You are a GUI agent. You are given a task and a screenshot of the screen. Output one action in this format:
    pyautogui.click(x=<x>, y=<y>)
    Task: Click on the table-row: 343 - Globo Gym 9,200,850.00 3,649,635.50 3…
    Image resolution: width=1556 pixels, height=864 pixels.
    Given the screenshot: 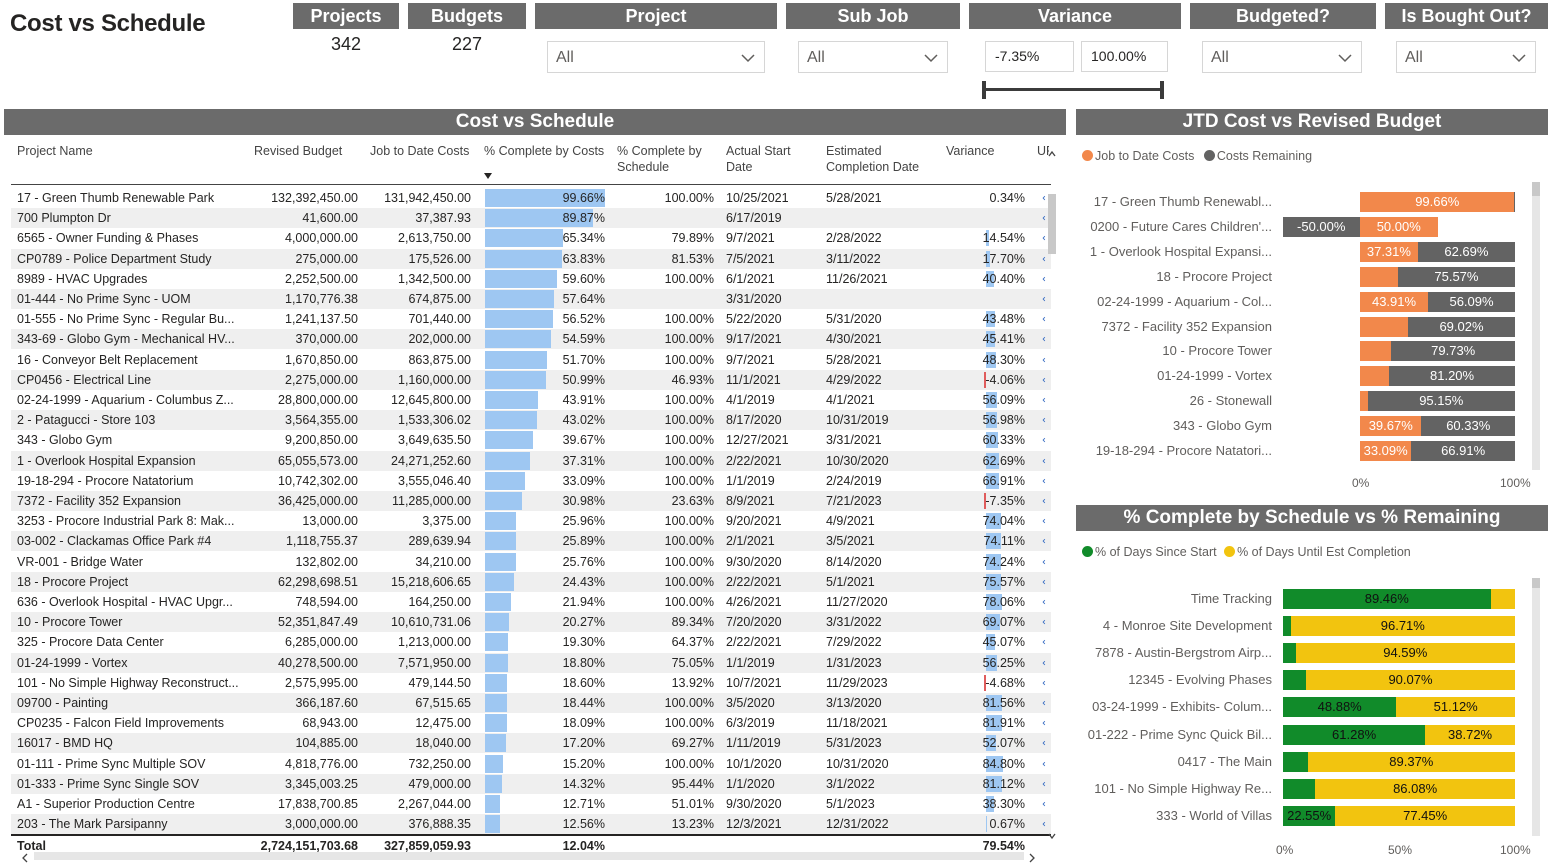 What is the action you would take?
    pyautogui.click(x=532, y=440)
    